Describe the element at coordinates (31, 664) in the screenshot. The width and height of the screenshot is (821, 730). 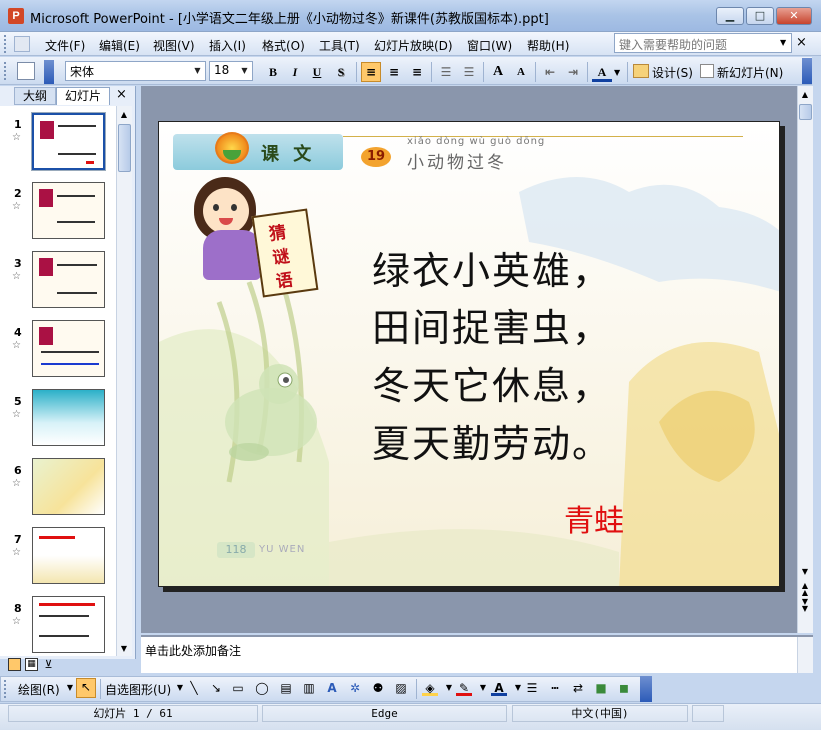
I see `slide-sorter-icon: ▦` at that location.